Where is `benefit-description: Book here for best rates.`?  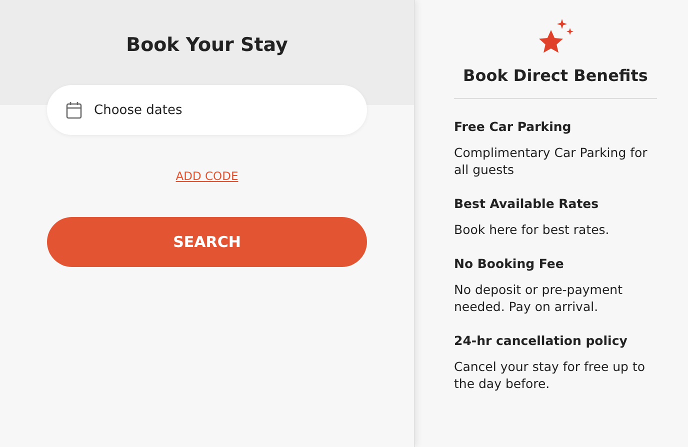
benefit-description: Book here for best rates. is located at coordinates (532, 229).